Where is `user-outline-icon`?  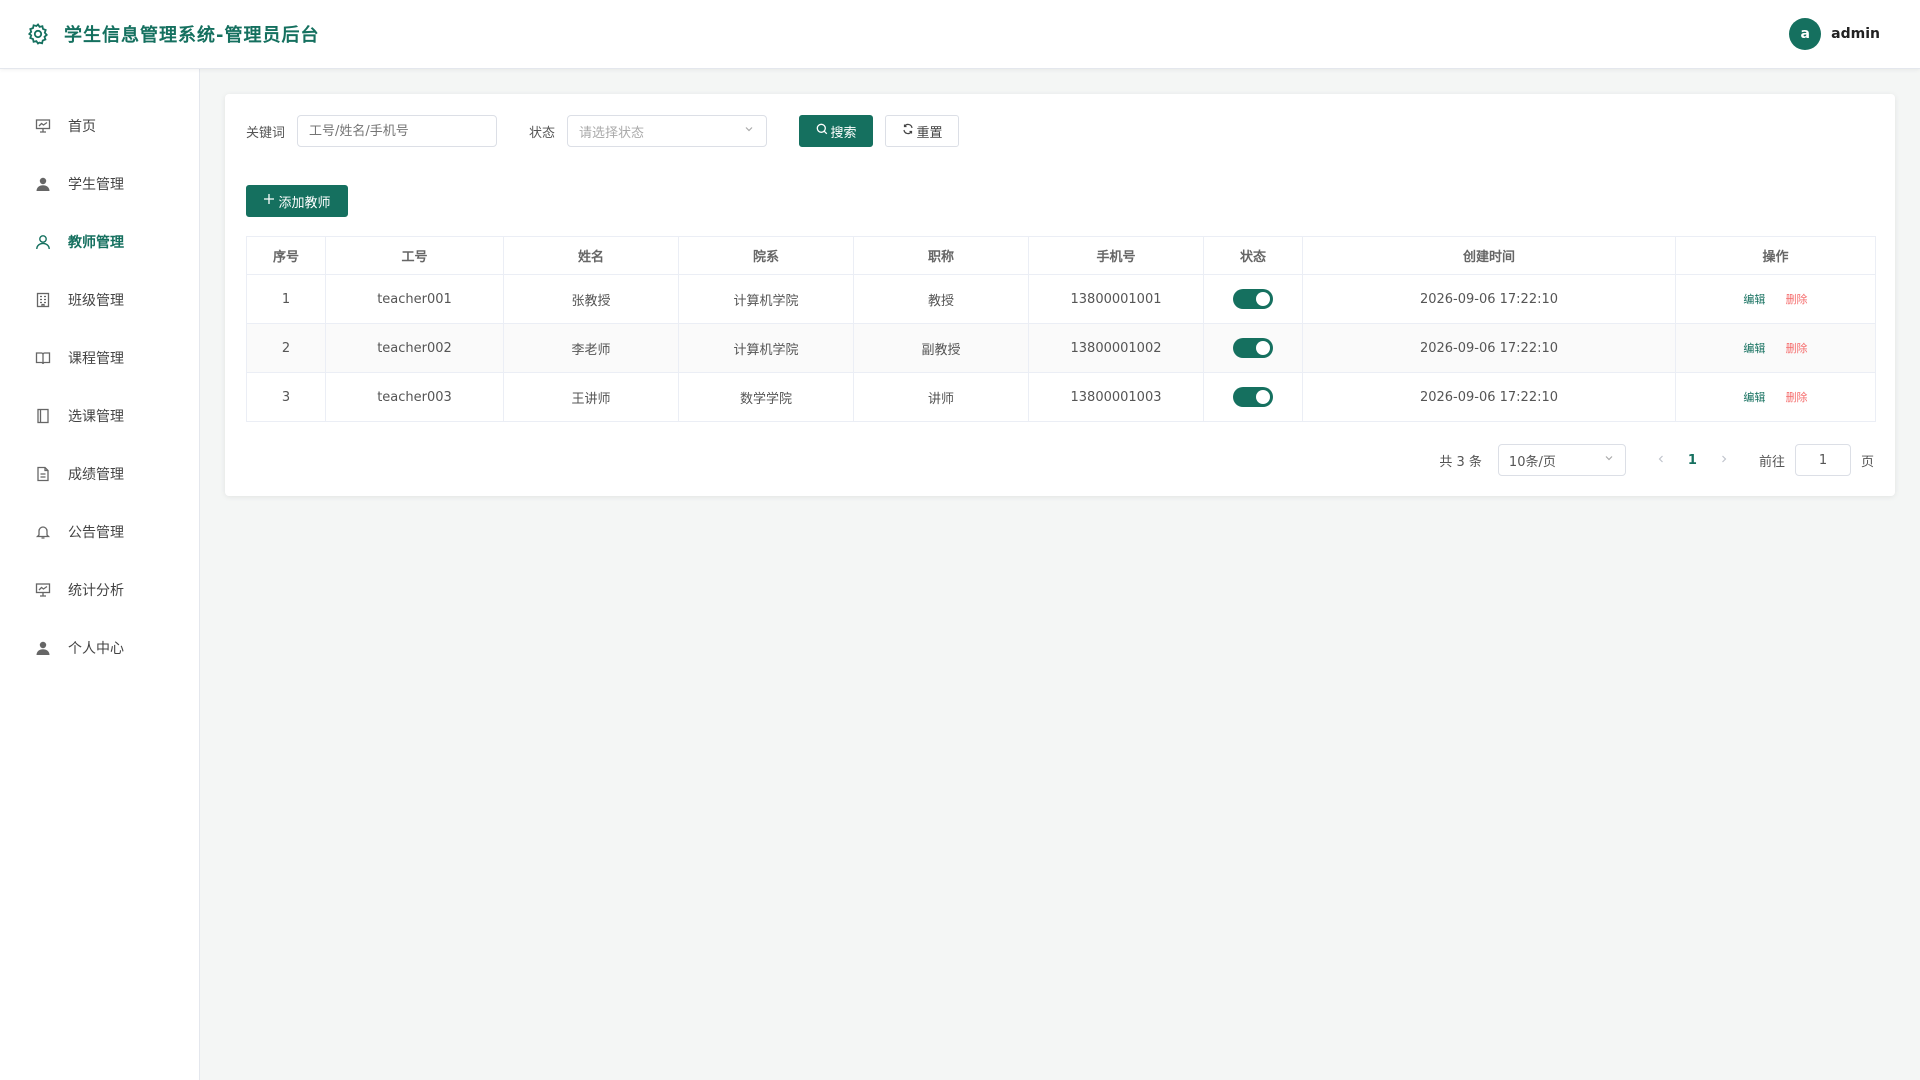 user-outline-icon is located at coordinates (43, 242).